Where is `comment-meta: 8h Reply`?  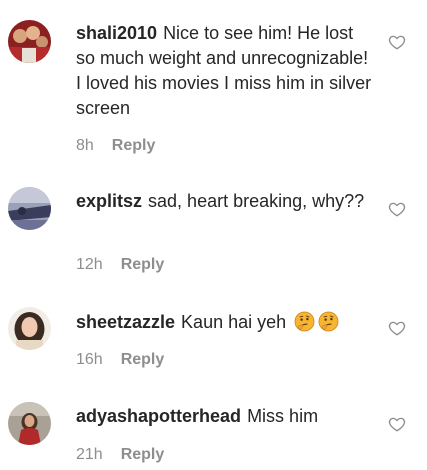
comment-meta: 8h Reply is located at coordinates (115, 146).